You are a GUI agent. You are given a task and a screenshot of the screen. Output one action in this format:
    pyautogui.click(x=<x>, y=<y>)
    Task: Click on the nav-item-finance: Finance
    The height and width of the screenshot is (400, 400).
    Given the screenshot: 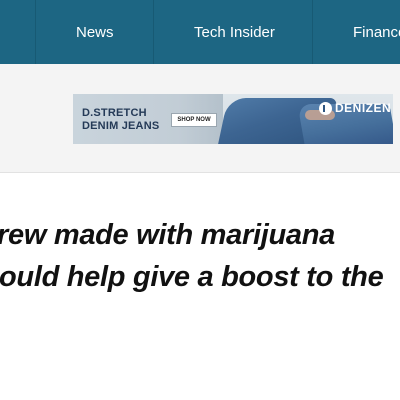 What is the action you would take?
    pyautogui.click(x=376, y=32)
    